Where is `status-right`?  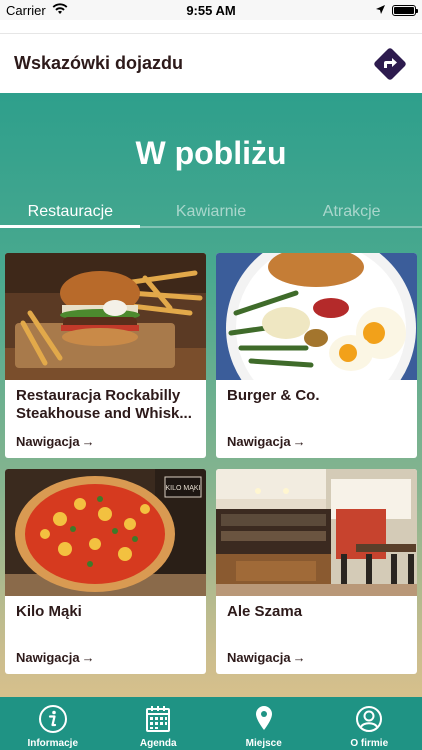
status-right is located at coordinates (396, 10).